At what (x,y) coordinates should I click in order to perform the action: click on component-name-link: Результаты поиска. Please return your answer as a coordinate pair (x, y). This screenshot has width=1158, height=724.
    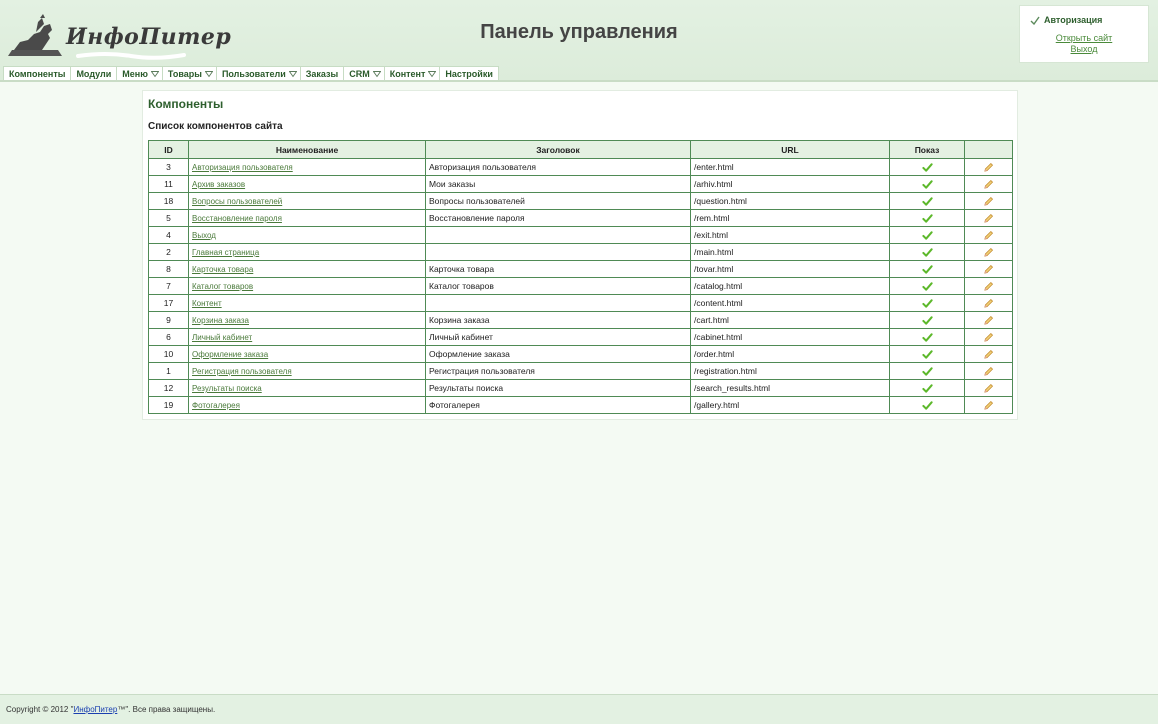
    Looking at the image, I should click on (227, 388).